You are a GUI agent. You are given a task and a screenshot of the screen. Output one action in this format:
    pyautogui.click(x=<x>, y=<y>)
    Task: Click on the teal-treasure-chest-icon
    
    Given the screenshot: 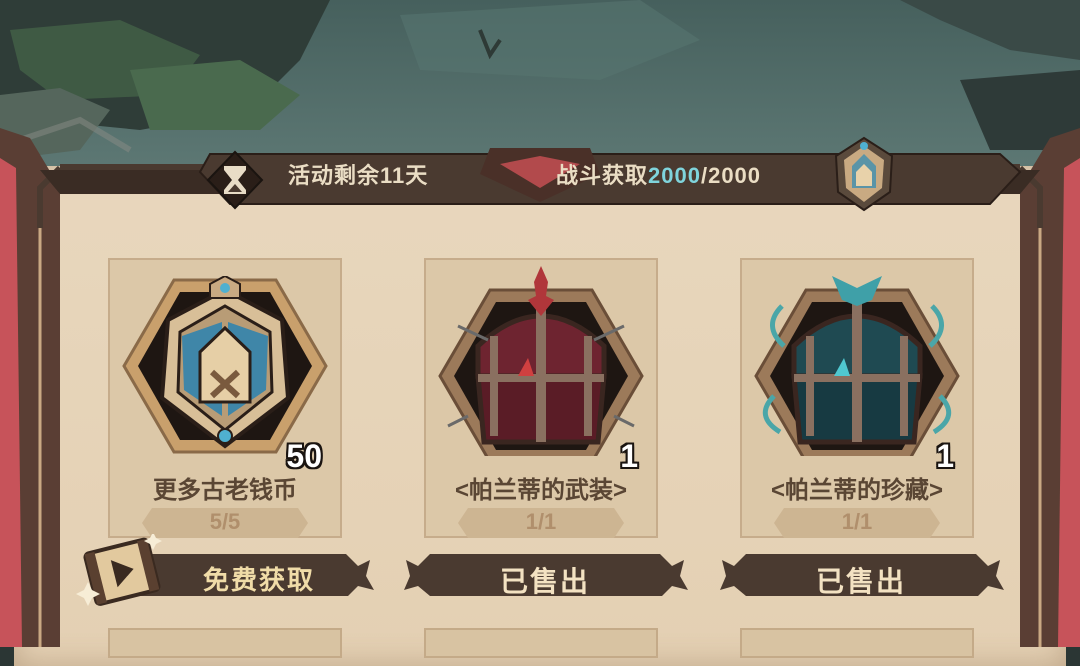 What is the action you would take?
    pyautogui.click(x=857, y=370)
    